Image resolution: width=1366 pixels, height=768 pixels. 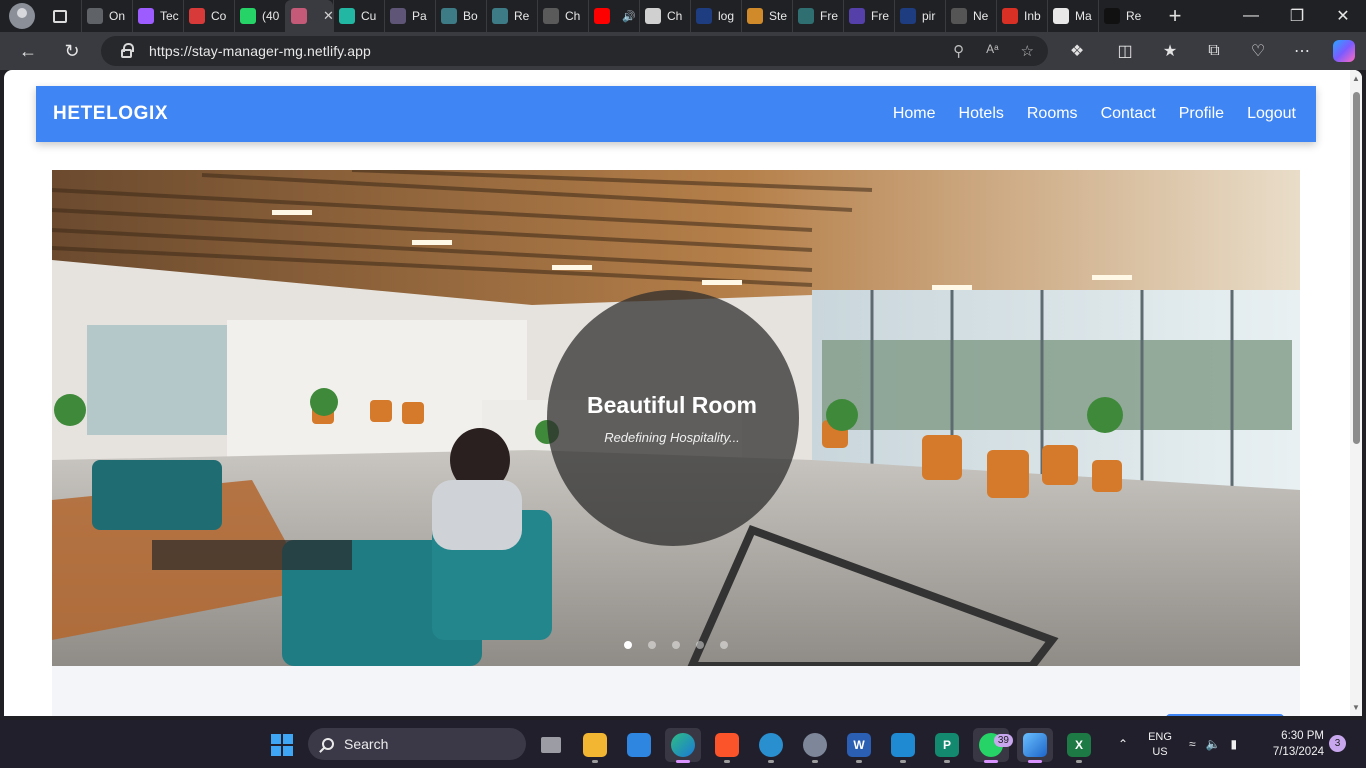 What do you see at coordinates (117, 16) in the screenshot?
I see `tab-label: On` at bounding box center [117, 16].